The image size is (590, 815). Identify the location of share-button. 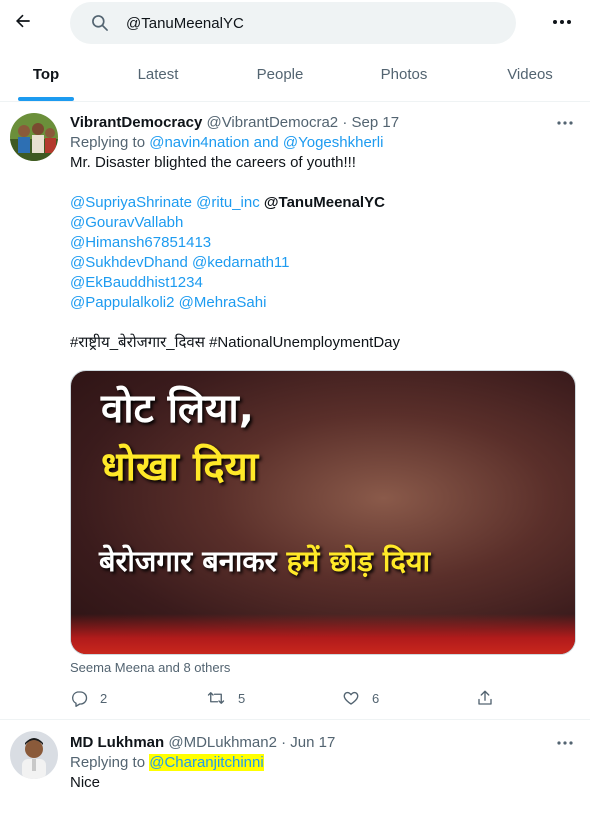
(485, 698).